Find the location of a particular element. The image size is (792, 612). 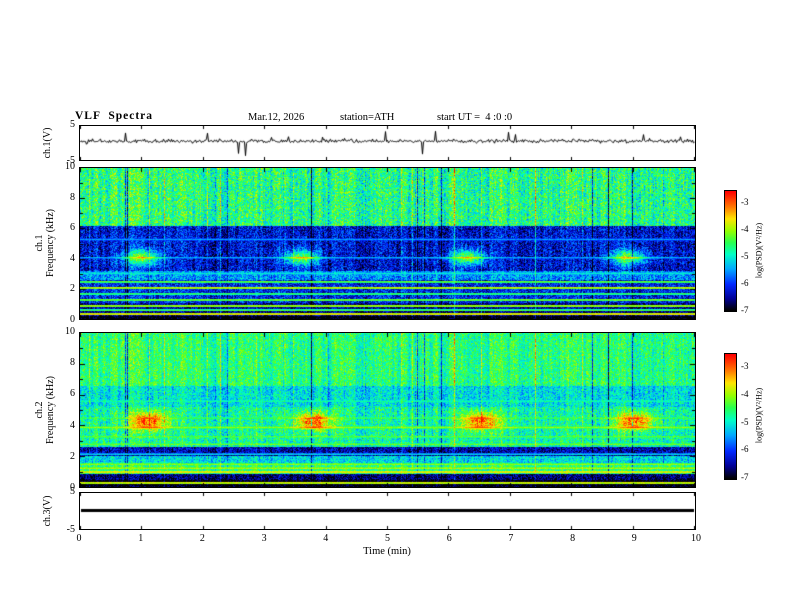

x-tick-label: 7 is located at coordinates (511, 538).